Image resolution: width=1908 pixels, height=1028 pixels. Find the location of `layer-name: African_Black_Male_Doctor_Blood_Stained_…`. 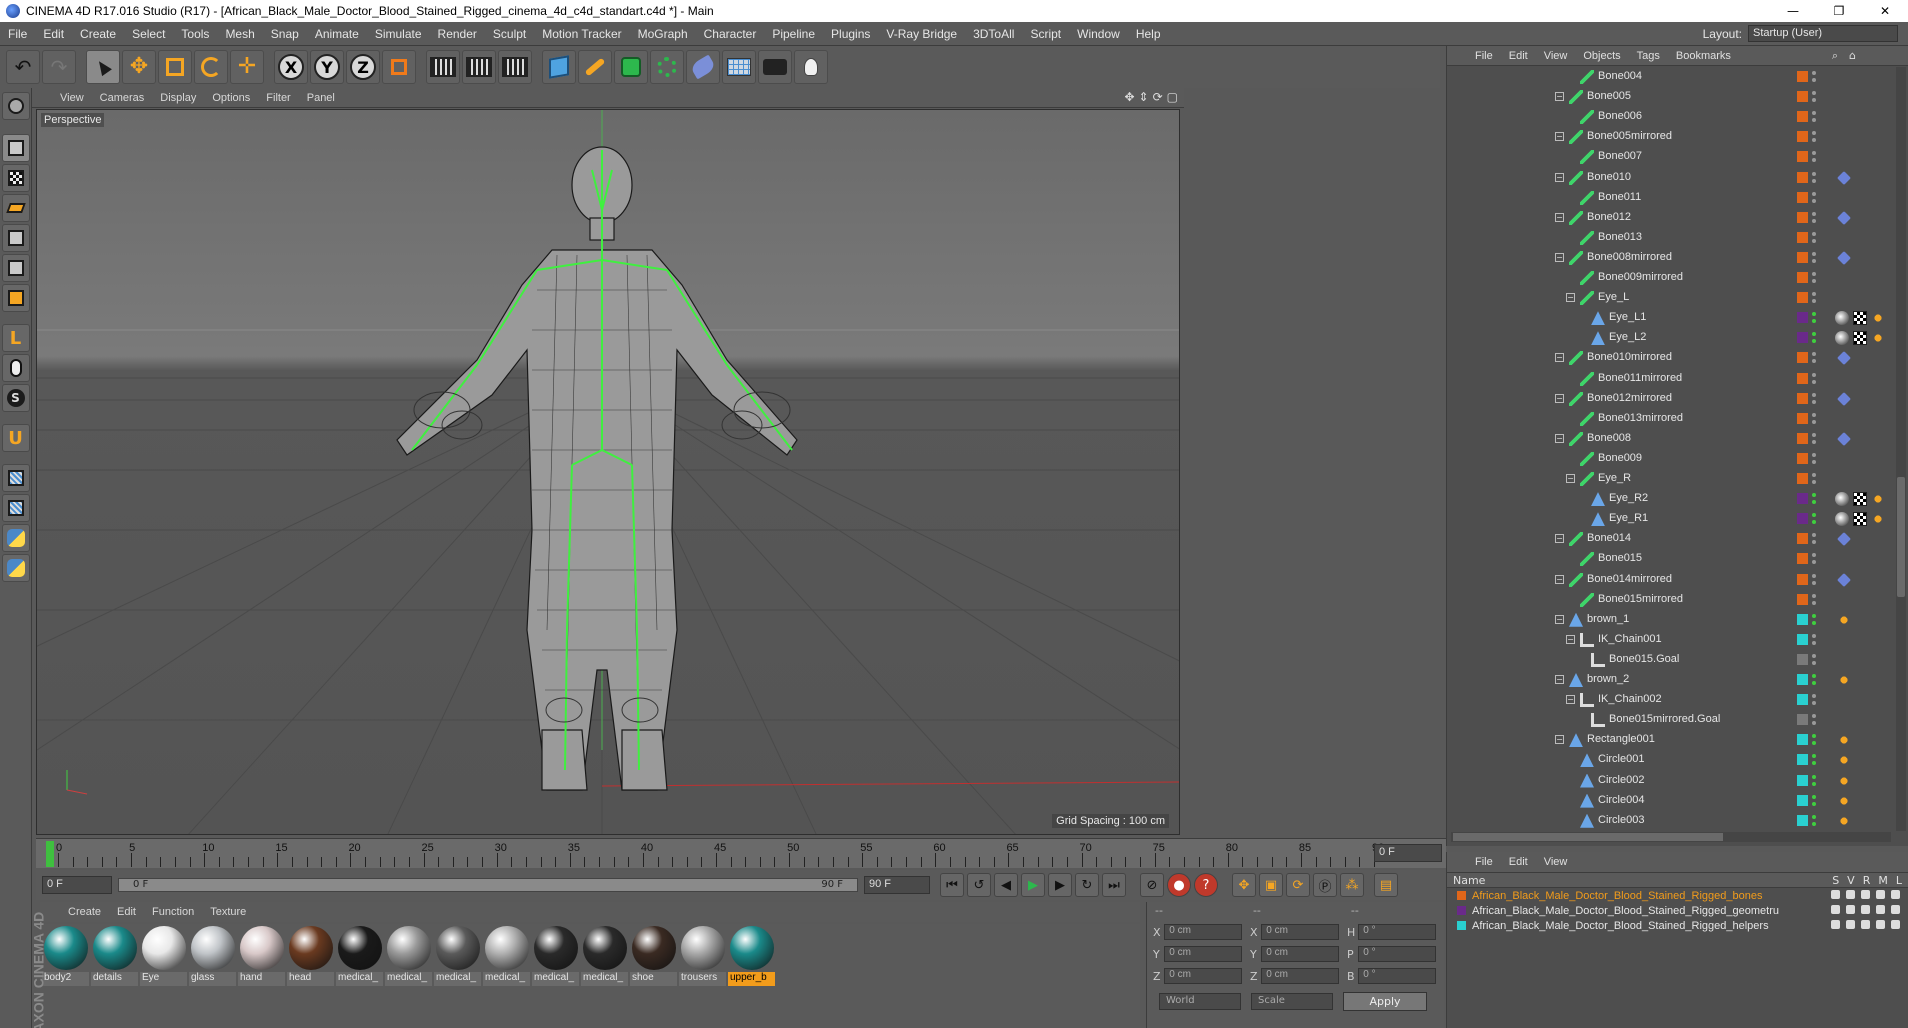

layer-name: African_Black_Male_Doctor_Blood_Stained_… is located at coordinates (1617, 896).